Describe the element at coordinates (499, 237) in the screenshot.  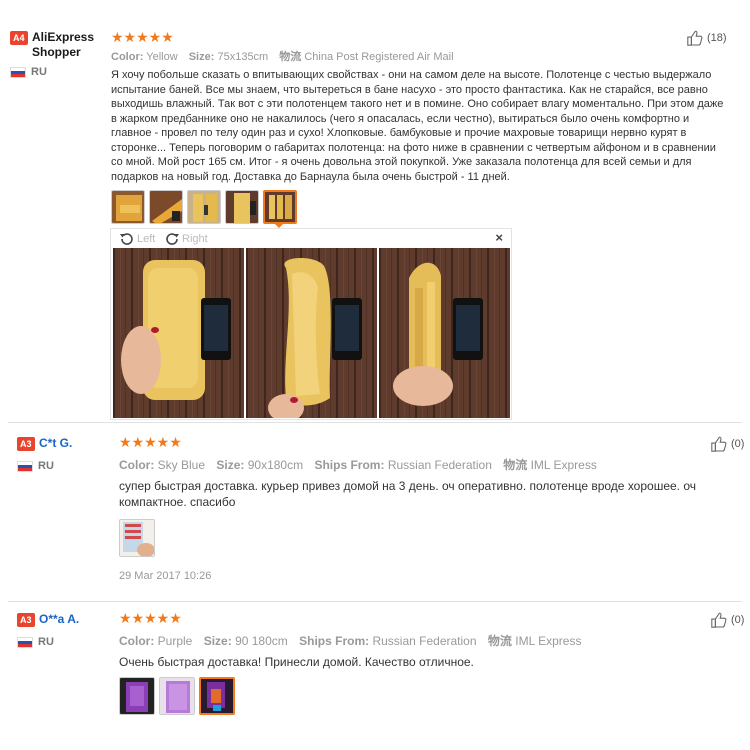
I see `close-icon: ×` at that location.